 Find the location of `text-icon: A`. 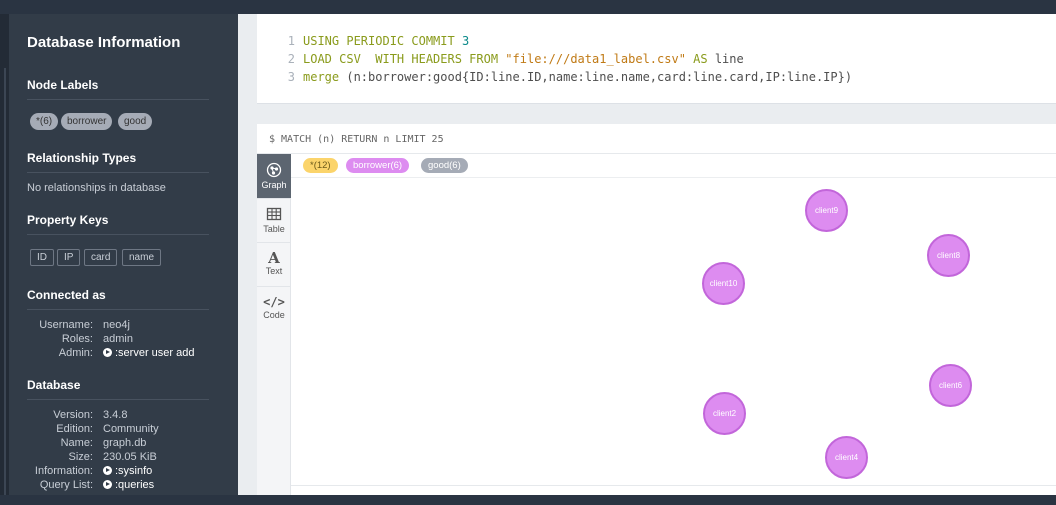

text-icon: A is located at coordinates (274, 258).